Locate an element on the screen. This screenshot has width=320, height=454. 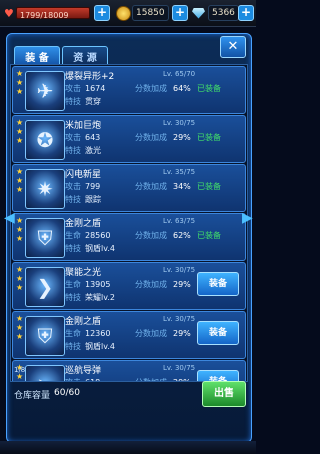
missile-icon: ➤ is located at coordinates (45, 373).